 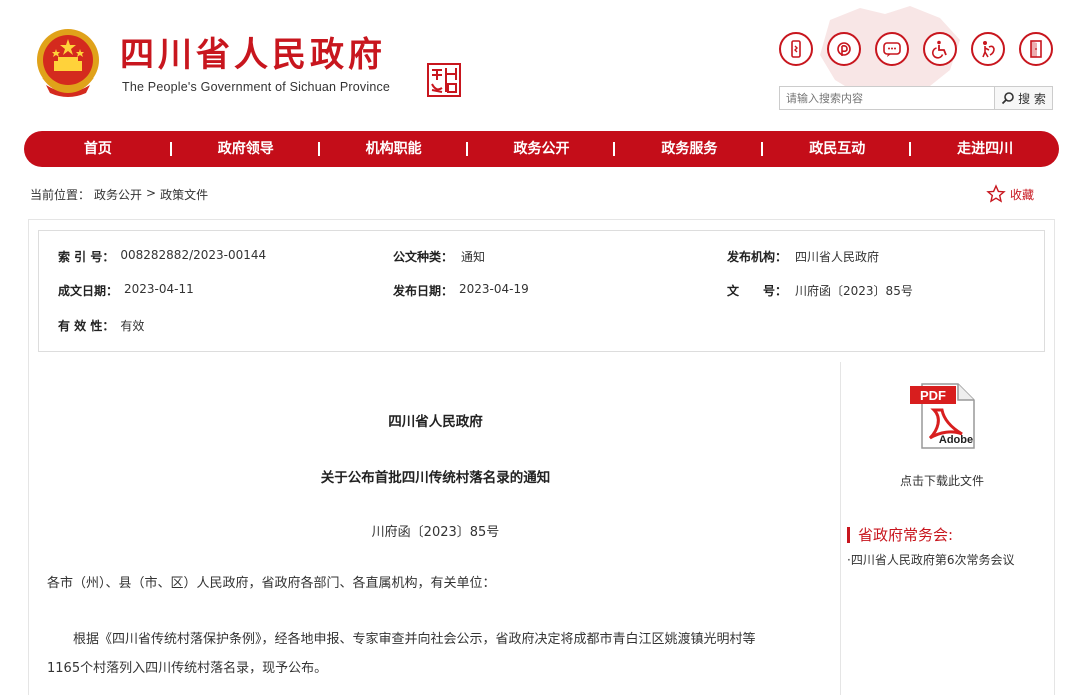 What do you see at coordinates (132, 326) in the screenshot?
I see `meta-validity-value: 有效` at bounding box center [132, 326].